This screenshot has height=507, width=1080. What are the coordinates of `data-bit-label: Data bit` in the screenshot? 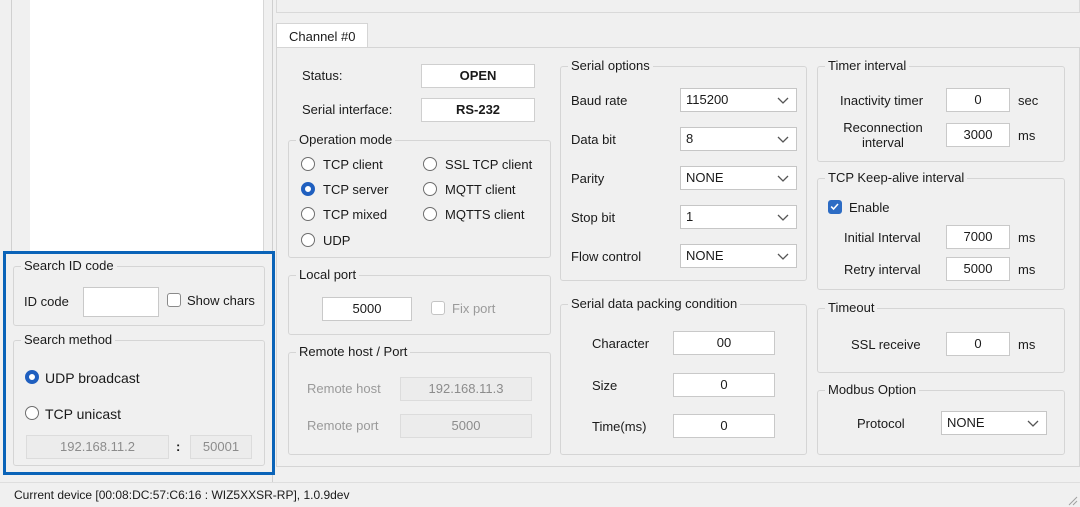 It's located at (593, 139).